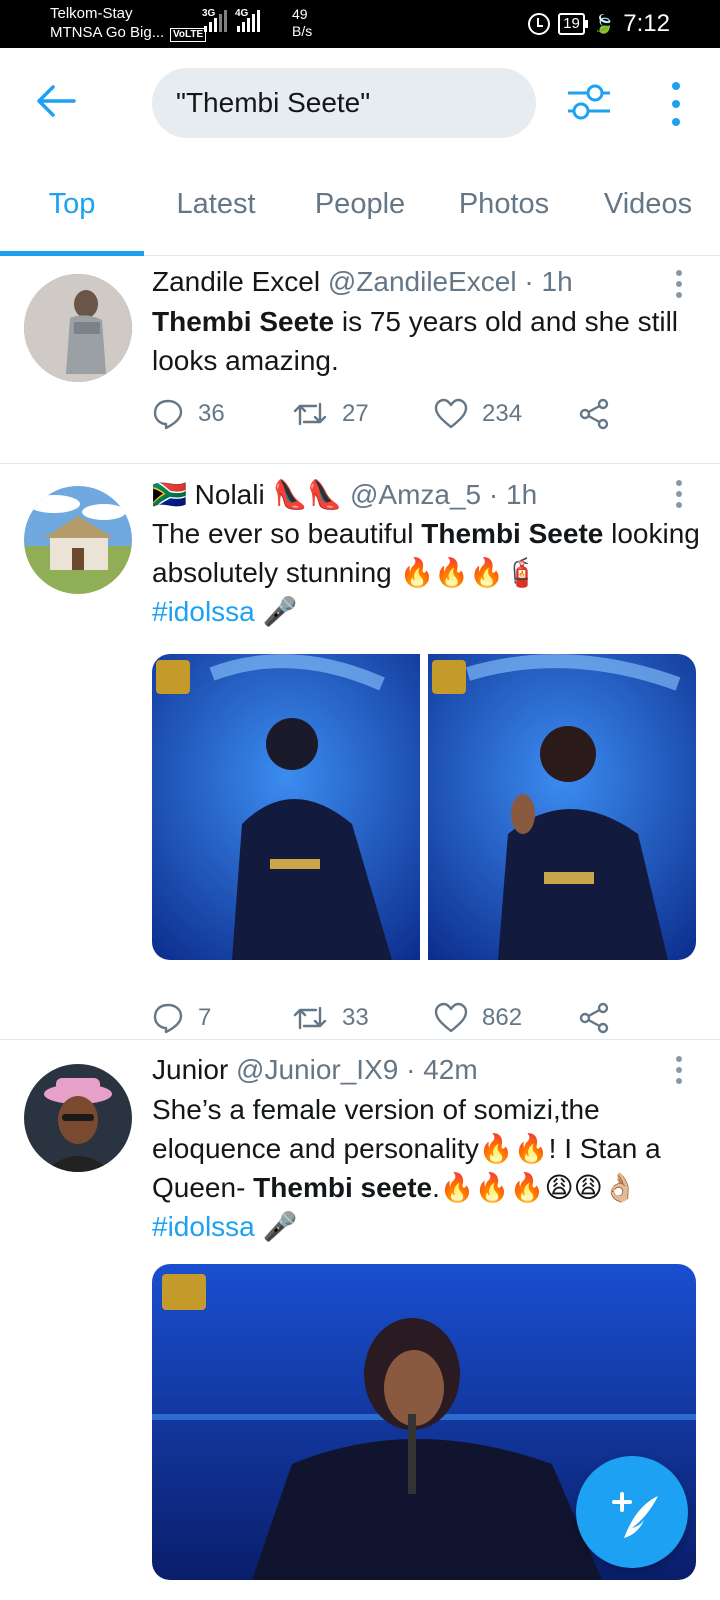 The height and width of the screenshot is (1600, 720). What do you see at coordinates (330, 414) in the screenshot?
I see `retweet-button: 27` at bounding box center [330, 414].